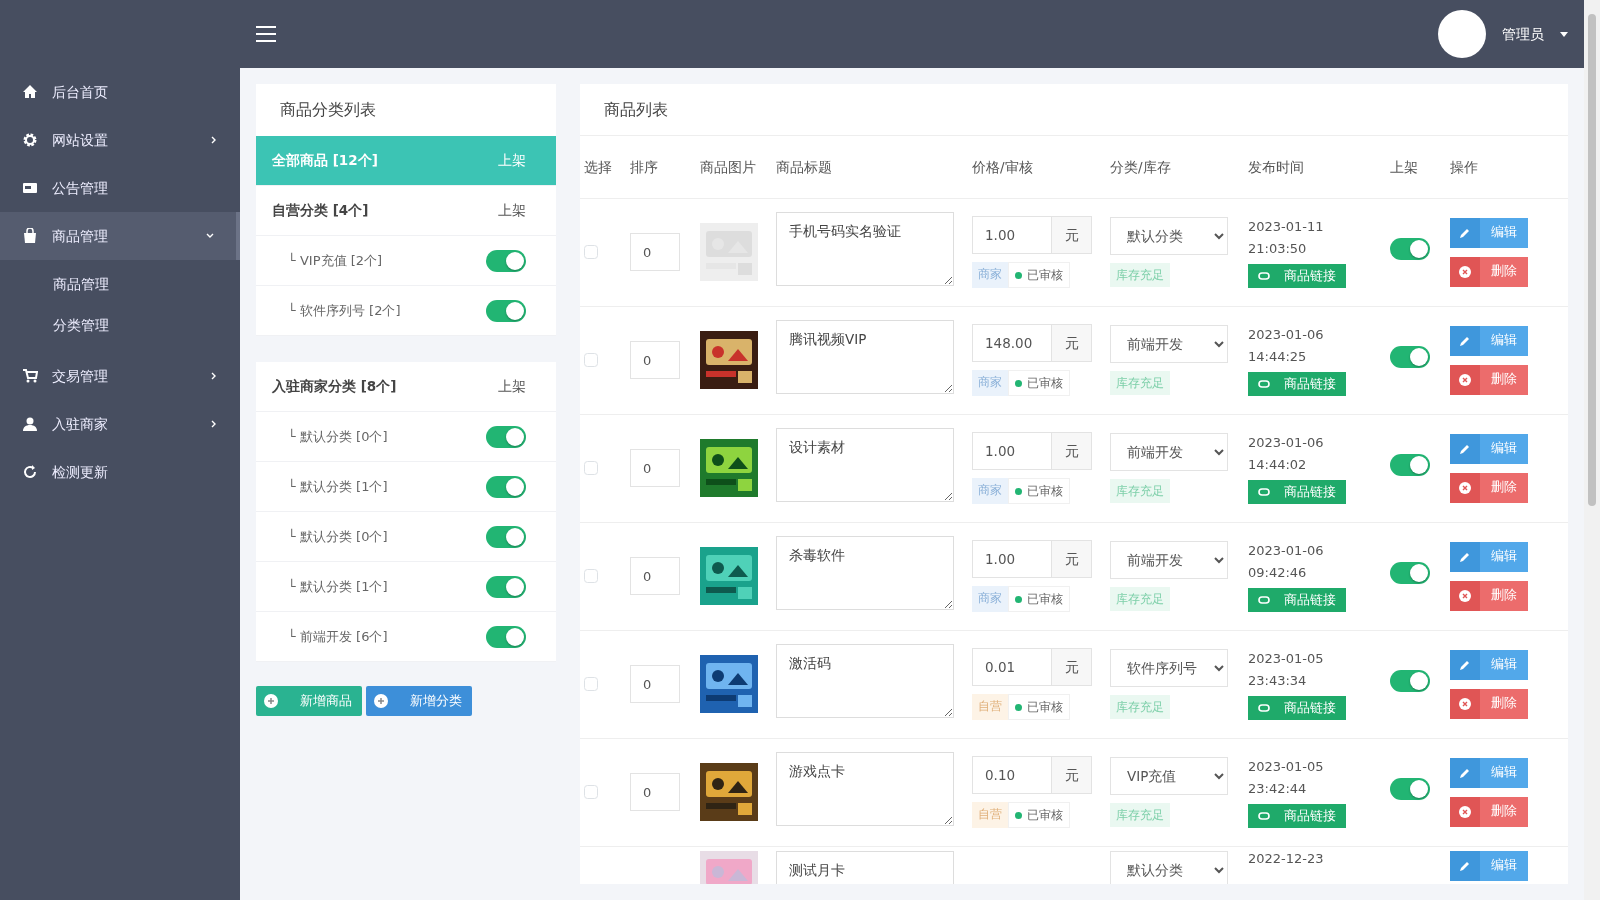 This screenshot has width=1600, height=900. Describe the element at coordinates (337, 586) in the screenshot. I see `category-name: └ 默认分类 [1个]` at that location.